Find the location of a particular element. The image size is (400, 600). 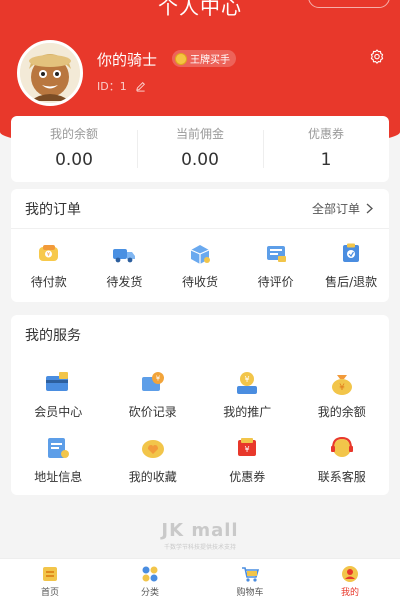

stat-value: 1 is located at coordinates (326, 160).